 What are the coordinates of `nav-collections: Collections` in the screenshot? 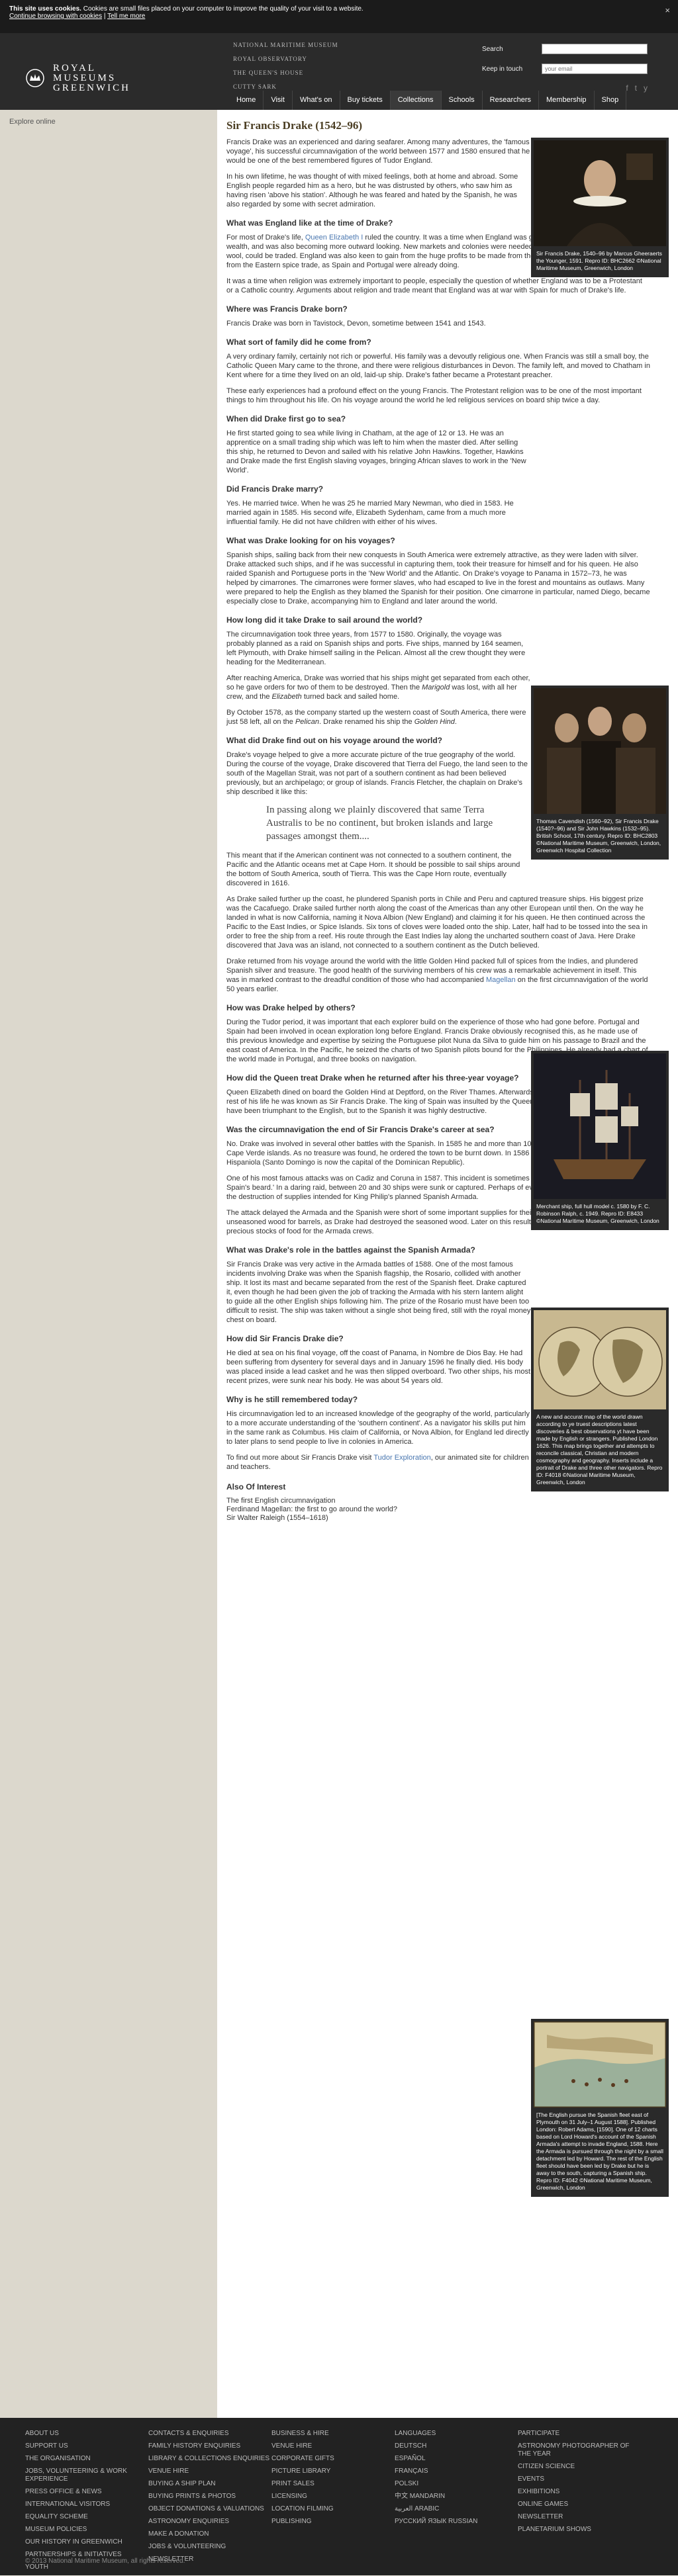 It's located at (416, 100).